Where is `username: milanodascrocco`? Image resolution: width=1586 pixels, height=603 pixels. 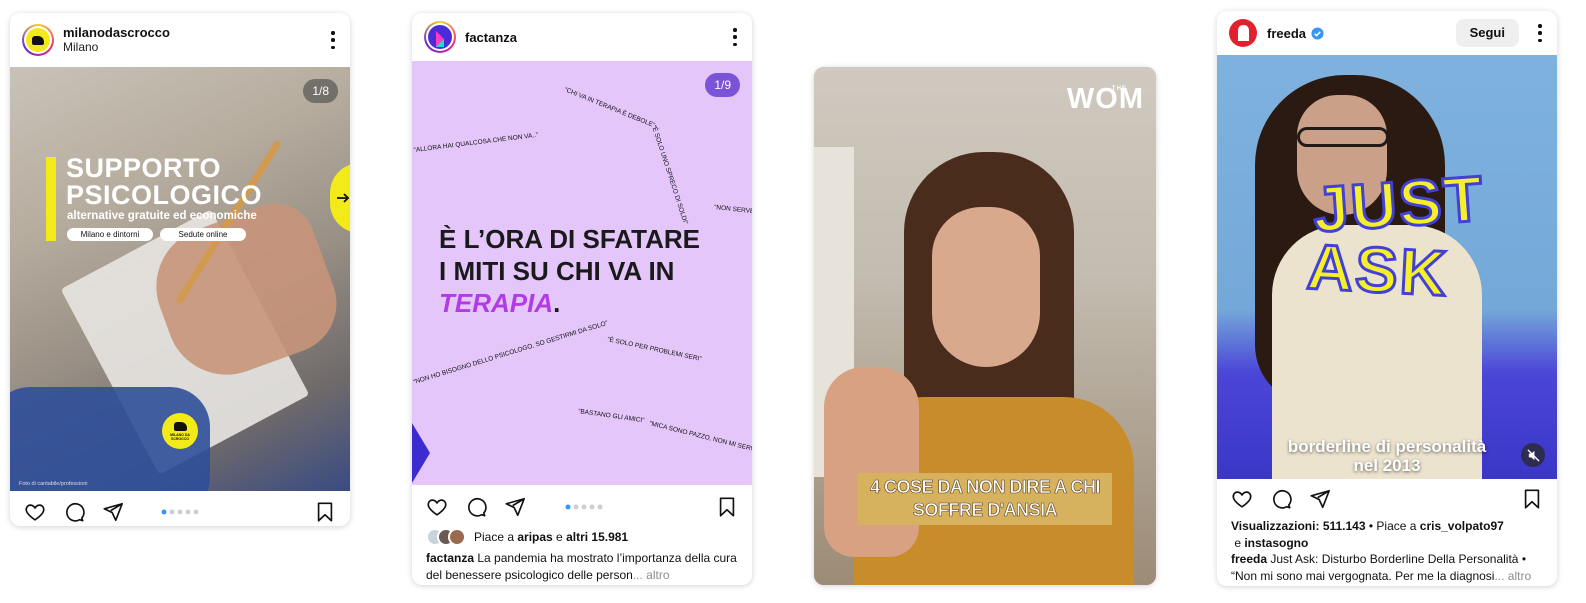 username: milanodascrocco is located at coordinates (116, 32).